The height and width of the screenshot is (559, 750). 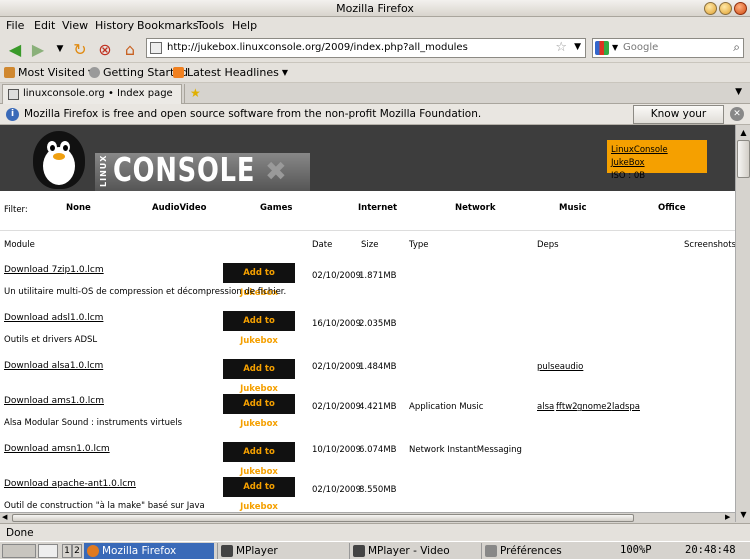 I want to click on home-icon: ⌂, so click(x=130, y=49).